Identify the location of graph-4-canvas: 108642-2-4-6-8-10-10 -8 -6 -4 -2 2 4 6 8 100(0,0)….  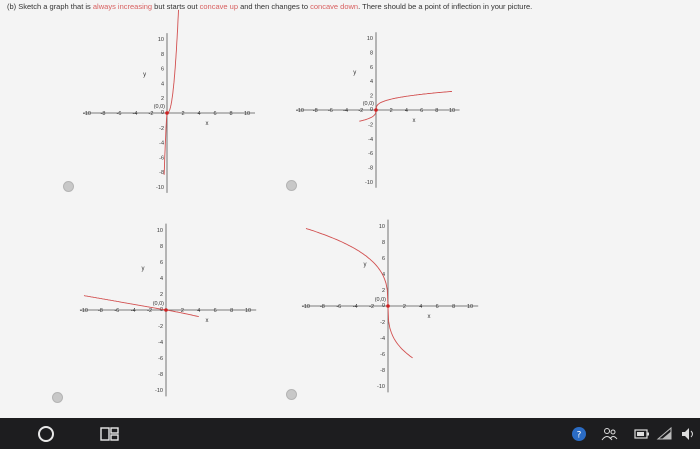
(390, 306).